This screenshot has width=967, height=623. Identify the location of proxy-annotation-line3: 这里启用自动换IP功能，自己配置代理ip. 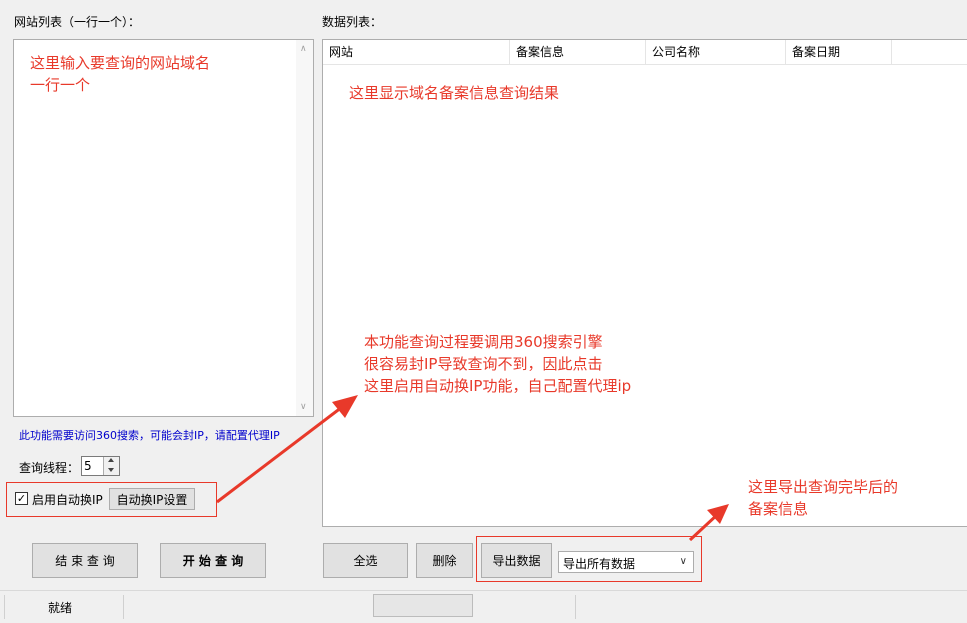
(498, 386).